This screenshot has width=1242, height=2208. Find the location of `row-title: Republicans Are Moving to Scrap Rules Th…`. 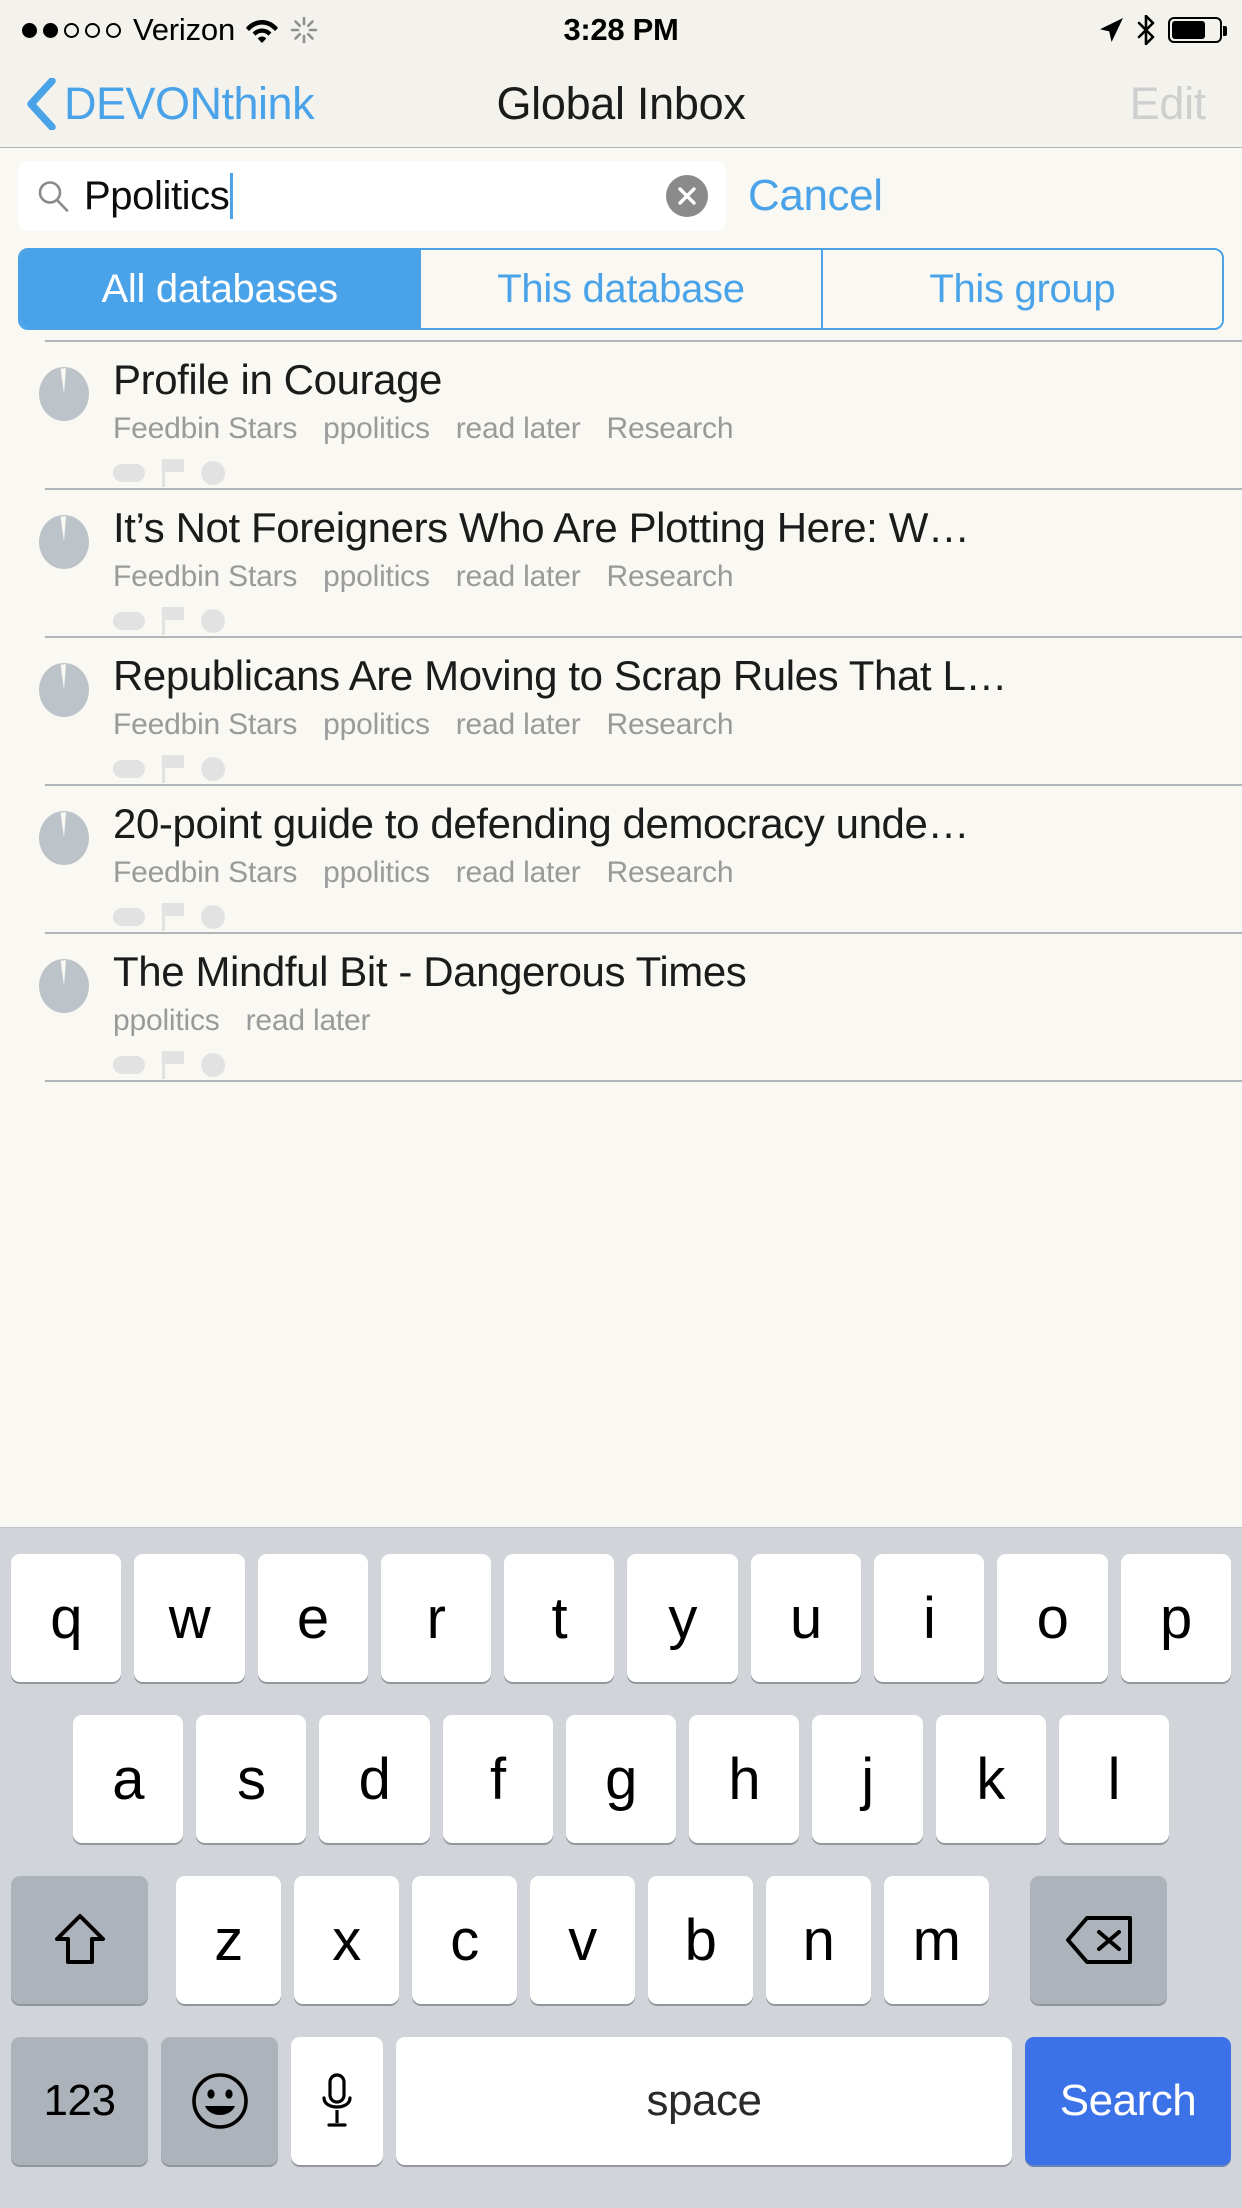

row-title: Republicans Are Moving to Scrap Rules Th… is located at coordinates (560, 675).